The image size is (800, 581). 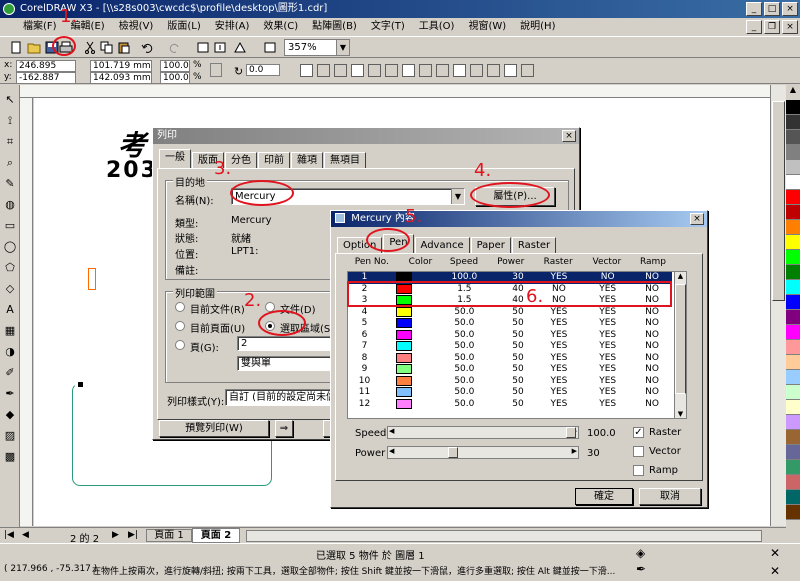 What do you see at coordinates (571, 432) in the screenshot?
I see `speed-slider-thumb` at bounding box center [571, 432].